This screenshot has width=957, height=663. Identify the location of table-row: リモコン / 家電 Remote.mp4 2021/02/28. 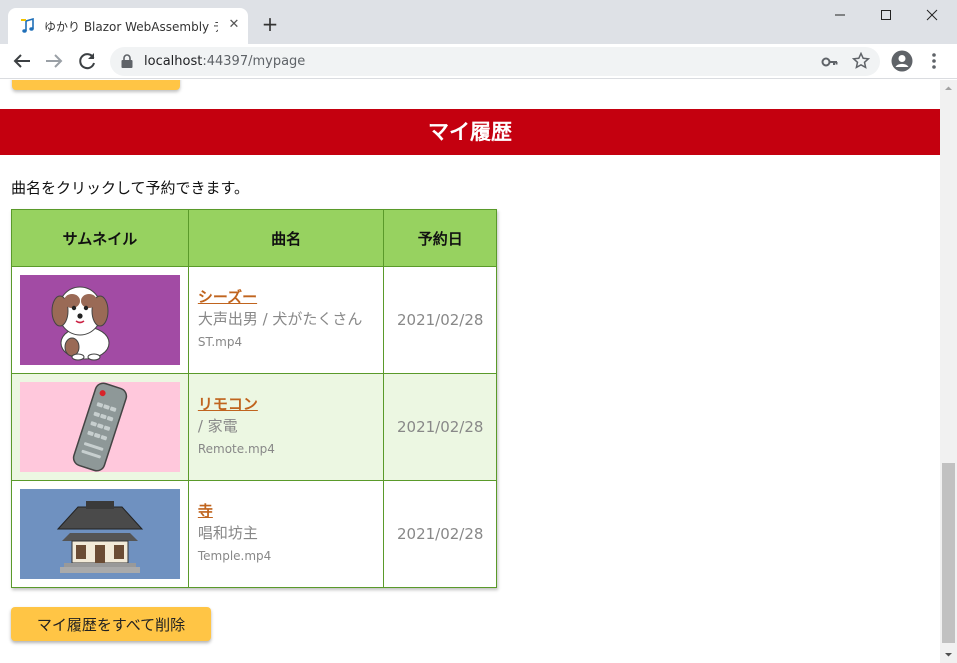
(254, 427).